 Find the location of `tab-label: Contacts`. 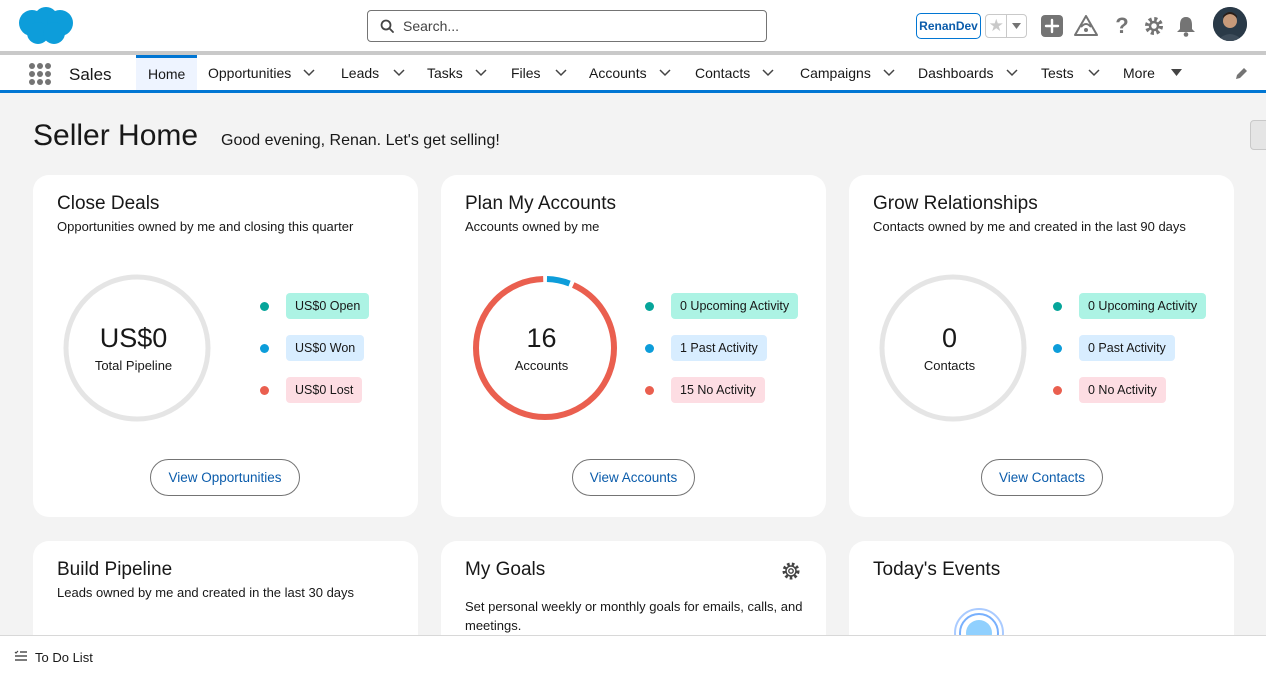

tab-label: Contacts is located at coordinates (723, 72).